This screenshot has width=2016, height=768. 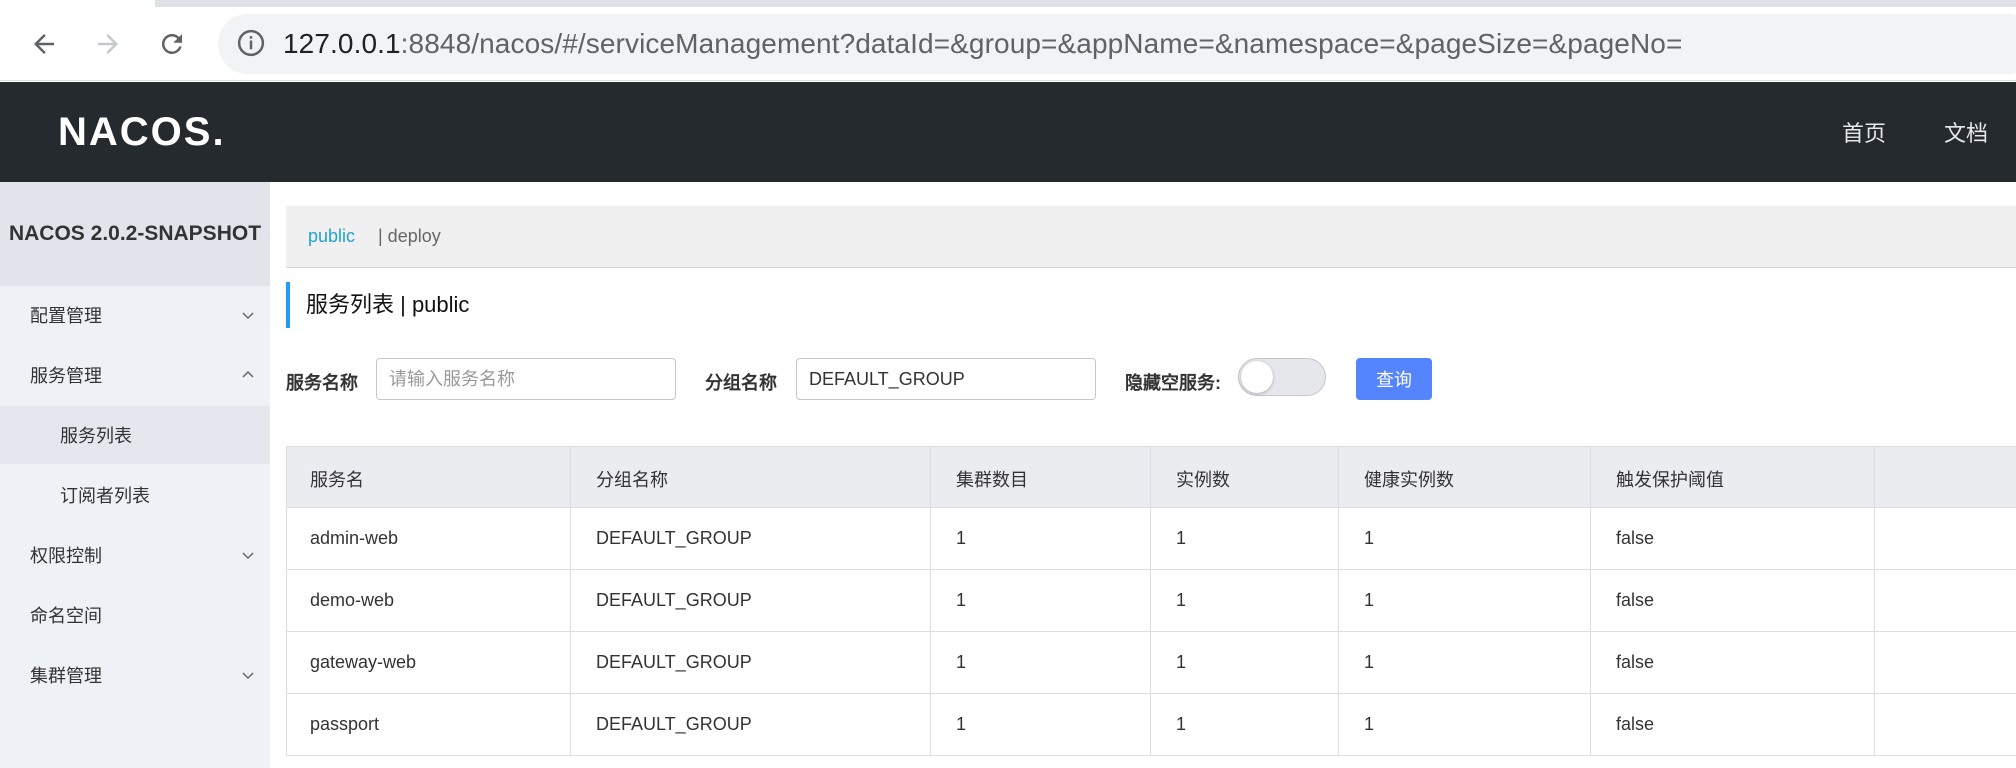 What do you see at coordinates (1864, 132) in the screenshot?
I see `header-link-home: 首页` at bounding box center [1864, 132].